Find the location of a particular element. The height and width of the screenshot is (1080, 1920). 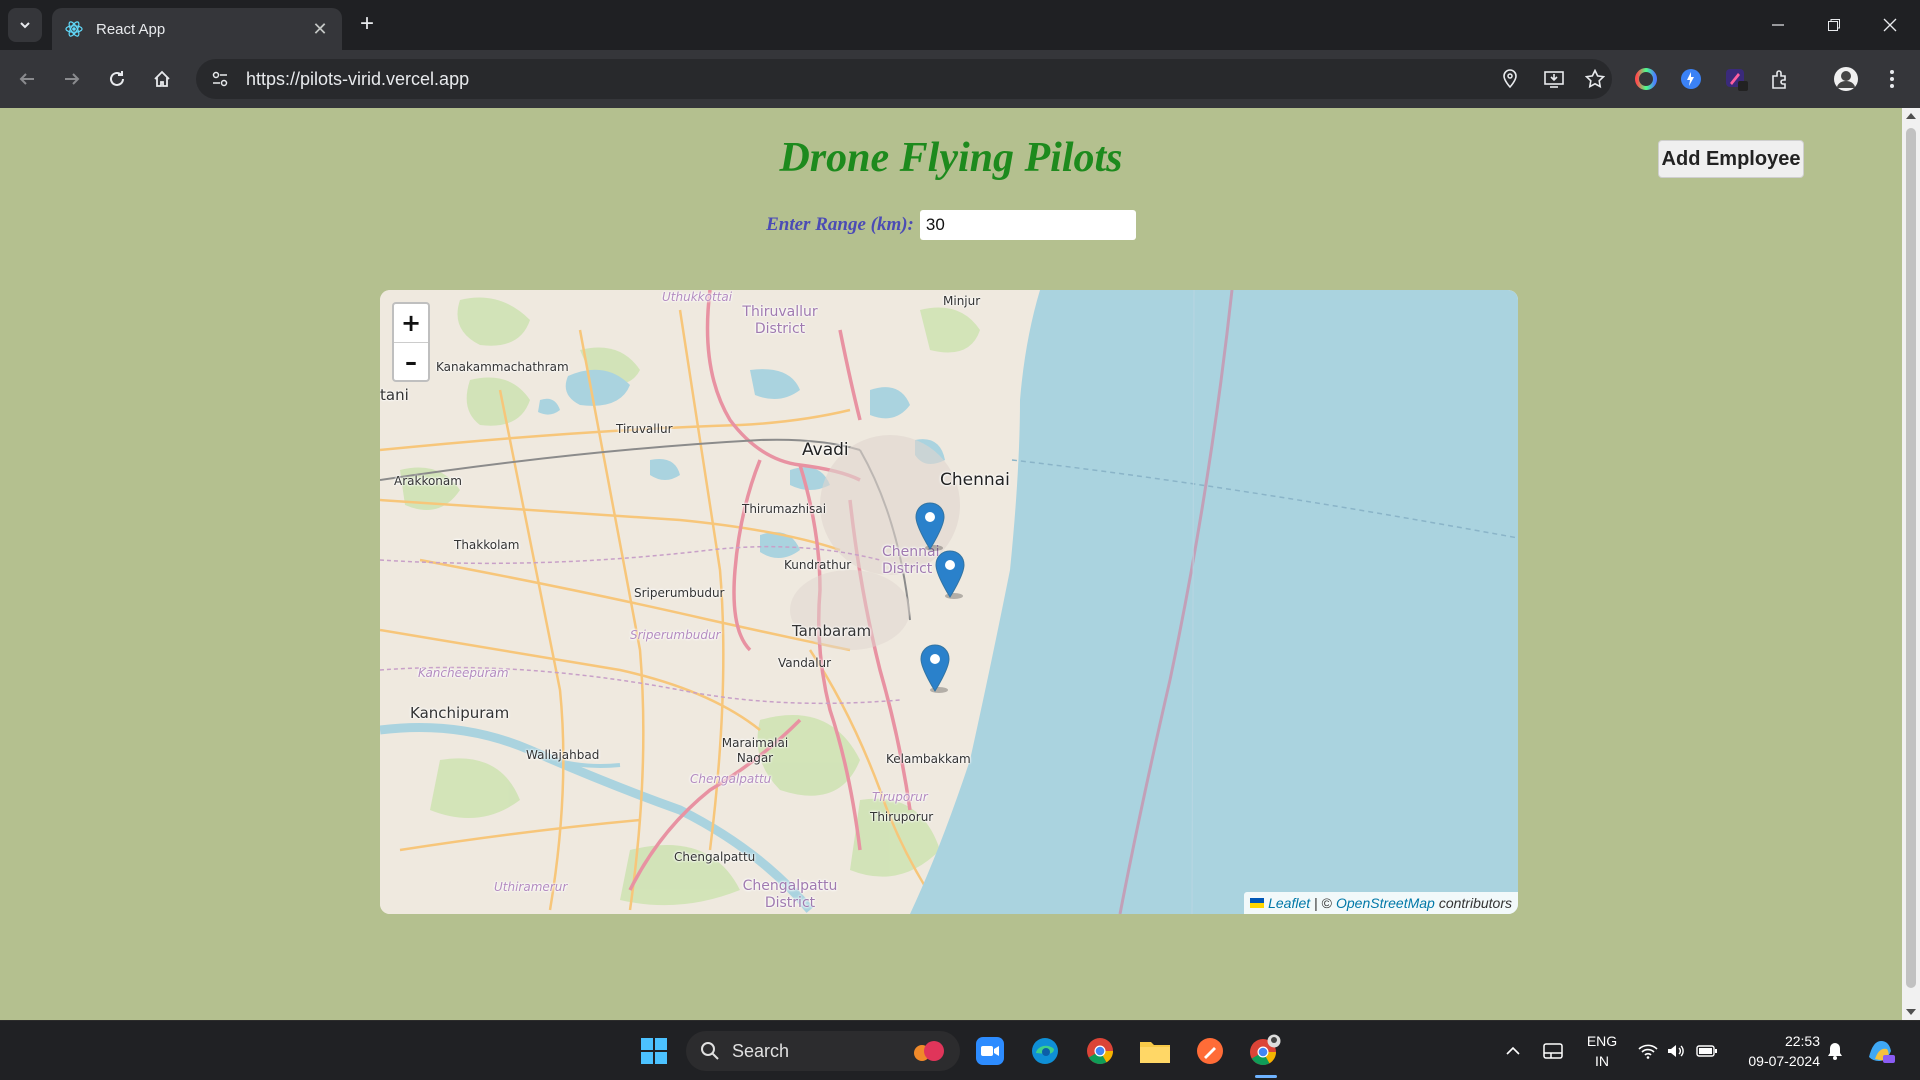

reload-icon is located at coordinates (117, 78).